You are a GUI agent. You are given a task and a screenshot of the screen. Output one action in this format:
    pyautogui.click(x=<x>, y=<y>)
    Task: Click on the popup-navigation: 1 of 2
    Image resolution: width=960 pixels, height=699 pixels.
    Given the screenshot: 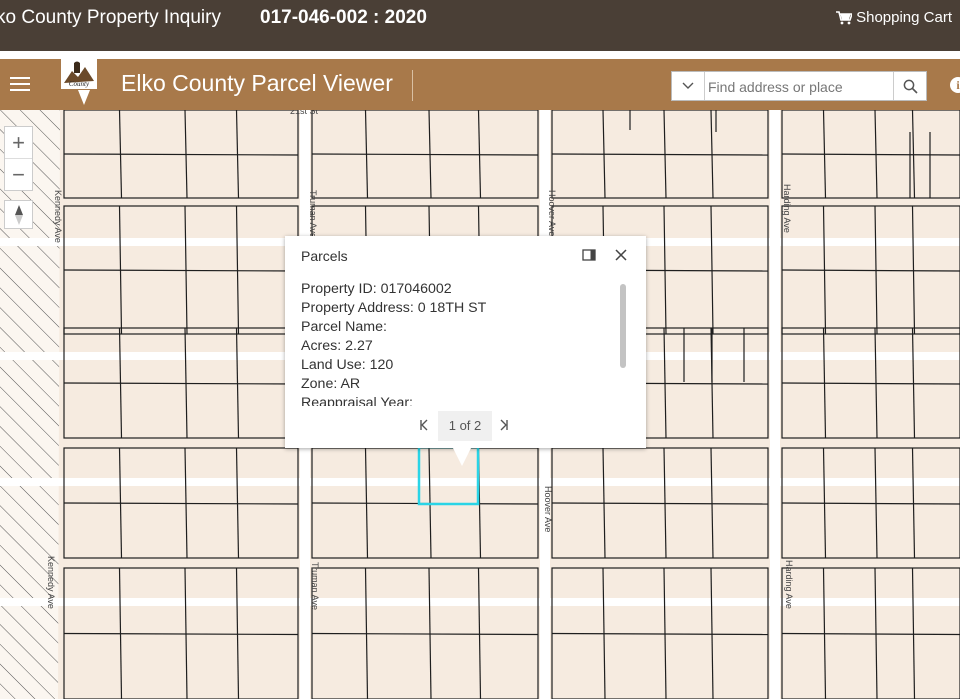 What is the action you would take?
    pyautogui.click(x=465, y=426)
    